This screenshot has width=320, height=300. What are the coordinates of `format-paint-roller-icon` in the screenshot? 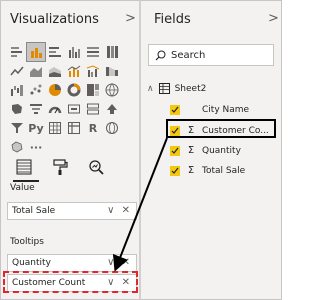 It's located at (60, 167).